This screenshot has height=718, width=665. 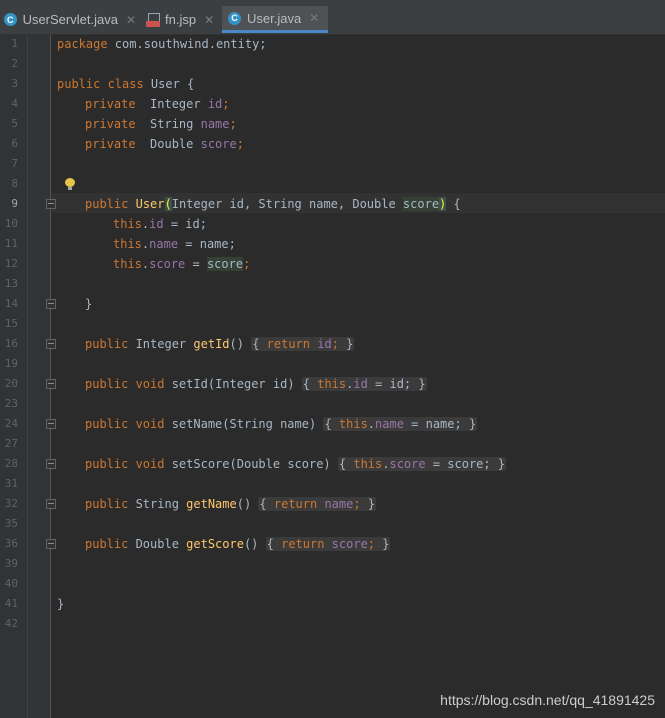 I want to click on line-number: 5, so click(x=14, y=123).